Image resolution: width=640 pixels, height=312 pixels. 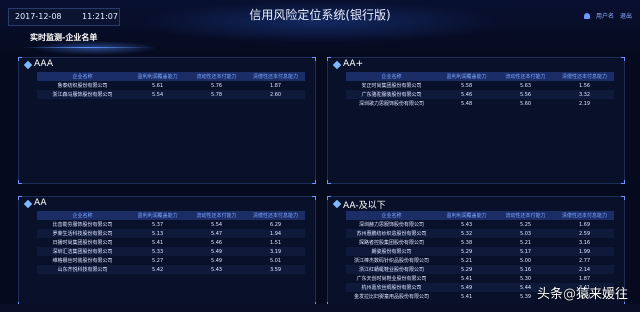 I want to click on table-row: 探路者控股集团股份有限公司 5.38 5.21 3.16, so click(x=480, y=242).